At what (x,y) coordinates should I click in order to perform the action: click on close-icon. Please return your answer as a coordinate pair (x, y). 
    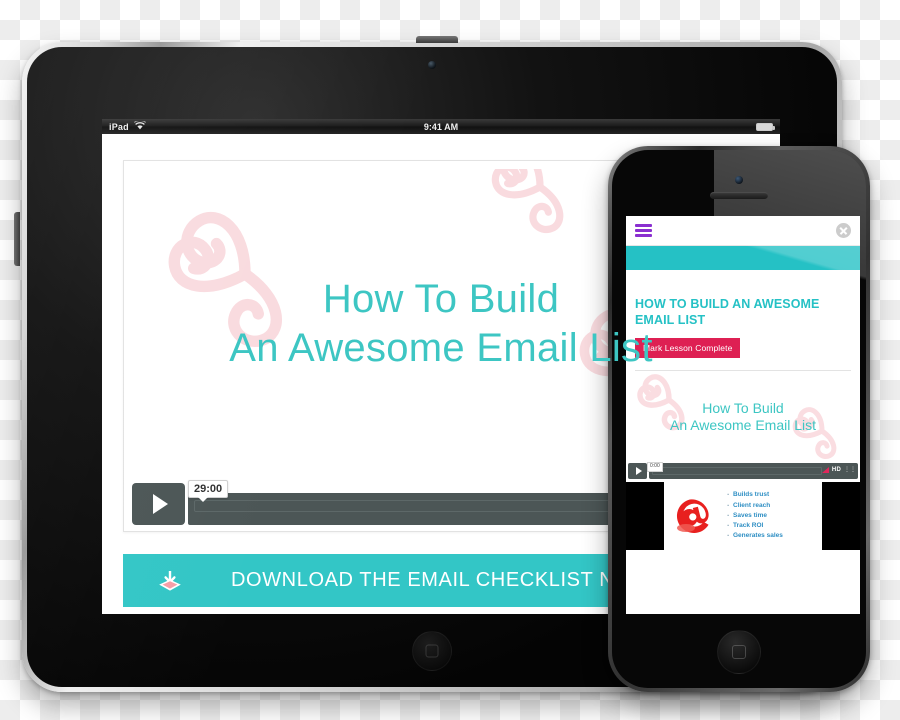
    Looking at the image, I should click on (843, 230).